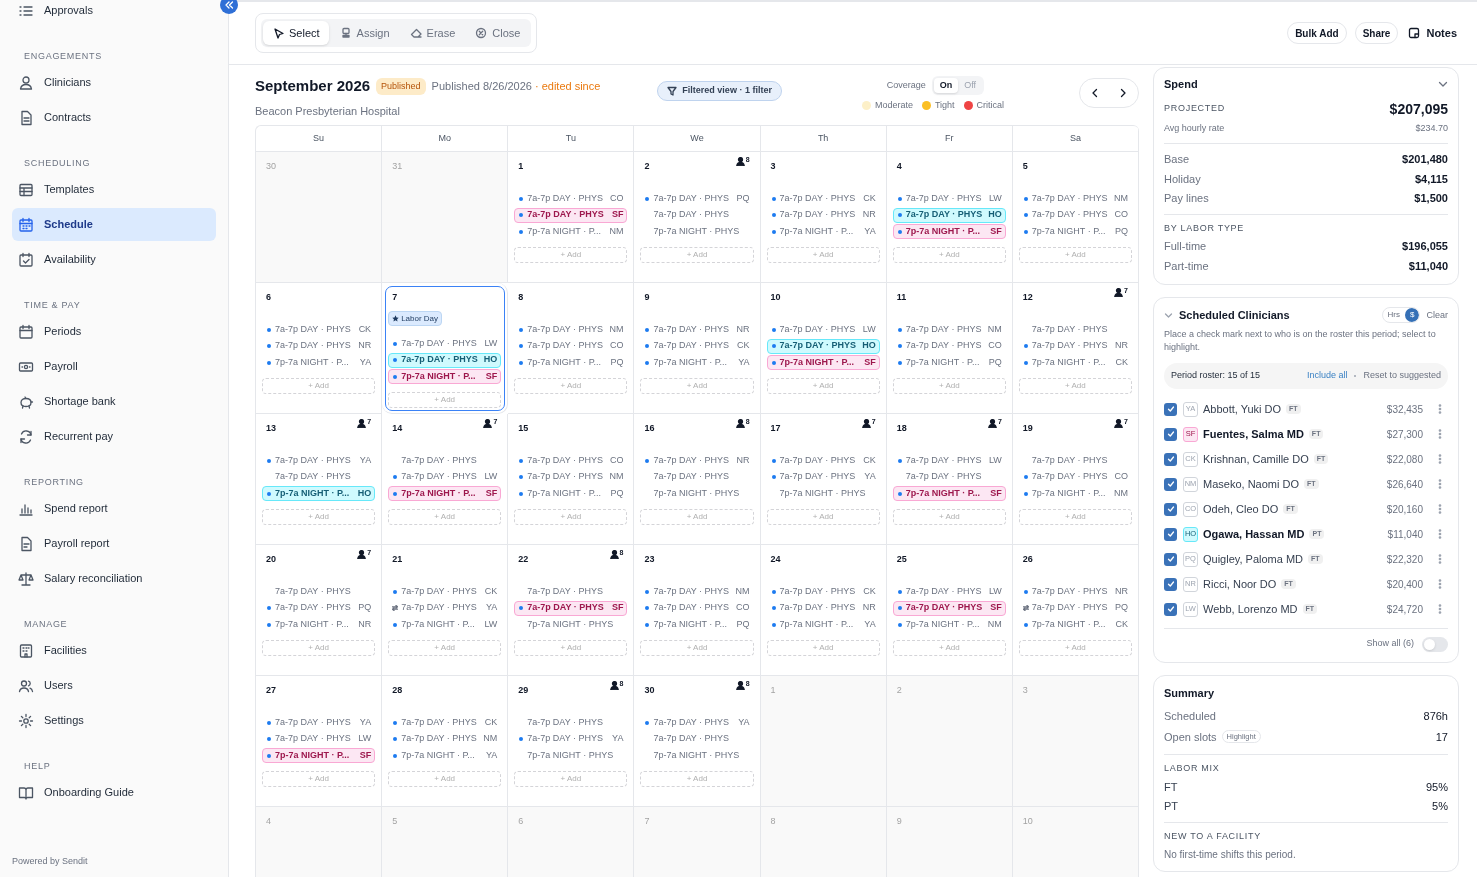 The height and width of the screenshot is (877, 1477). Describe the element at coordinates (1376, 33) in the screenshot. I see `action-button: Share` at that location.